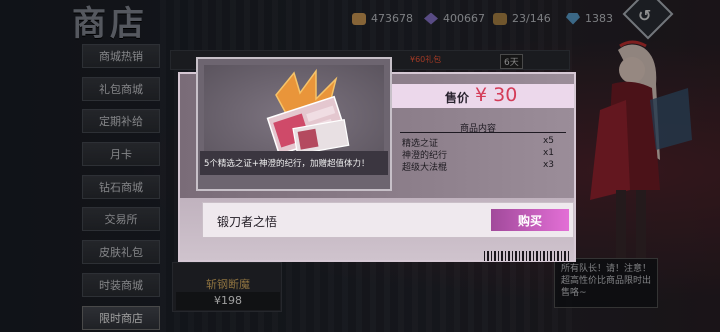 The width and height of the screenshot is (720, 332). What do you see at coordinates (483, 132) in the screenshot?
I see `divider` at bounding box center [483, 132].